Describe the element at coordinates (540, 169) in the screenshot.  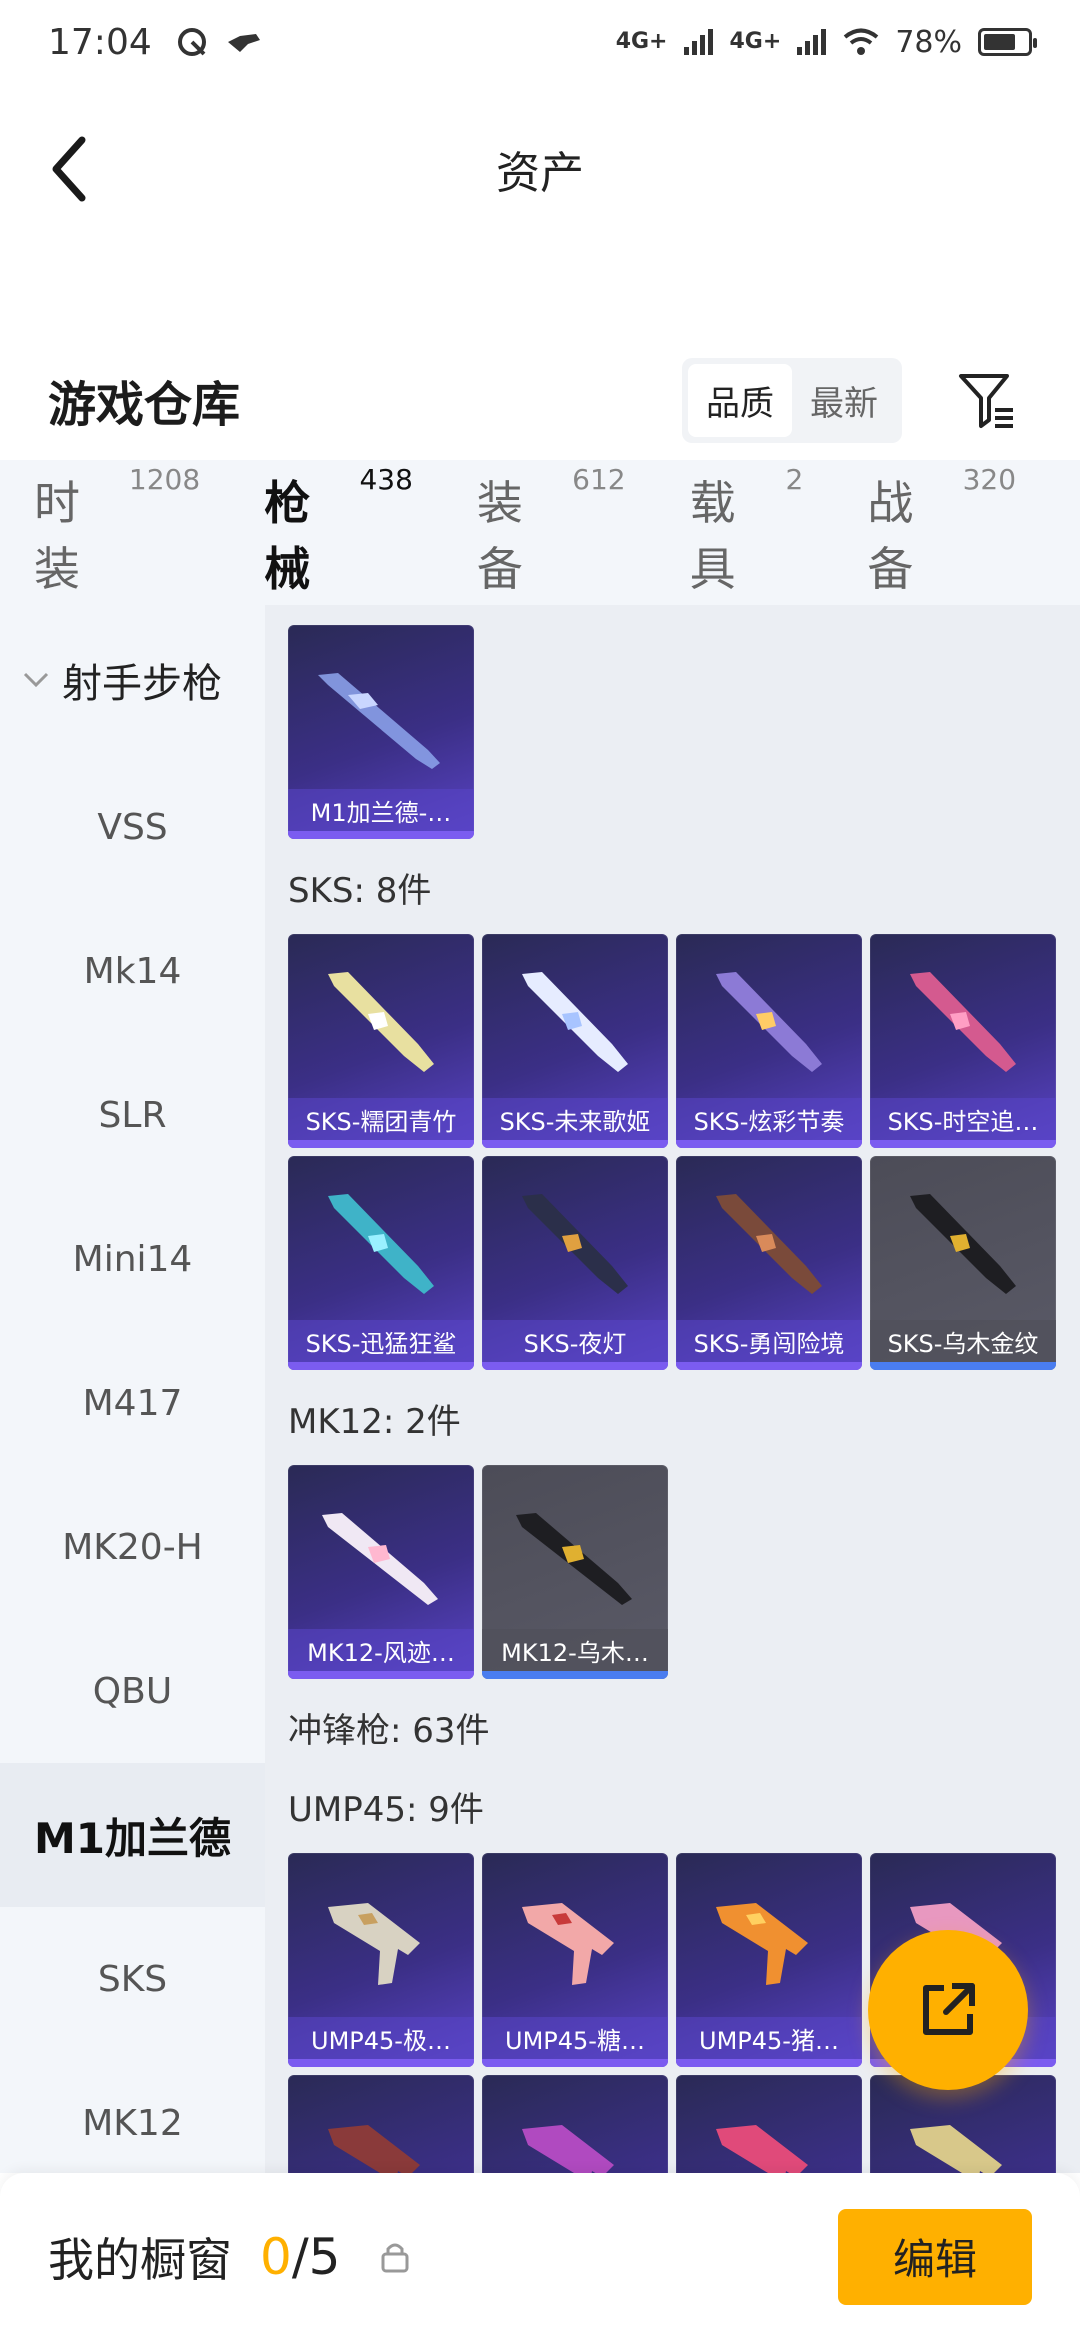
I see `header: 资产` at that location.